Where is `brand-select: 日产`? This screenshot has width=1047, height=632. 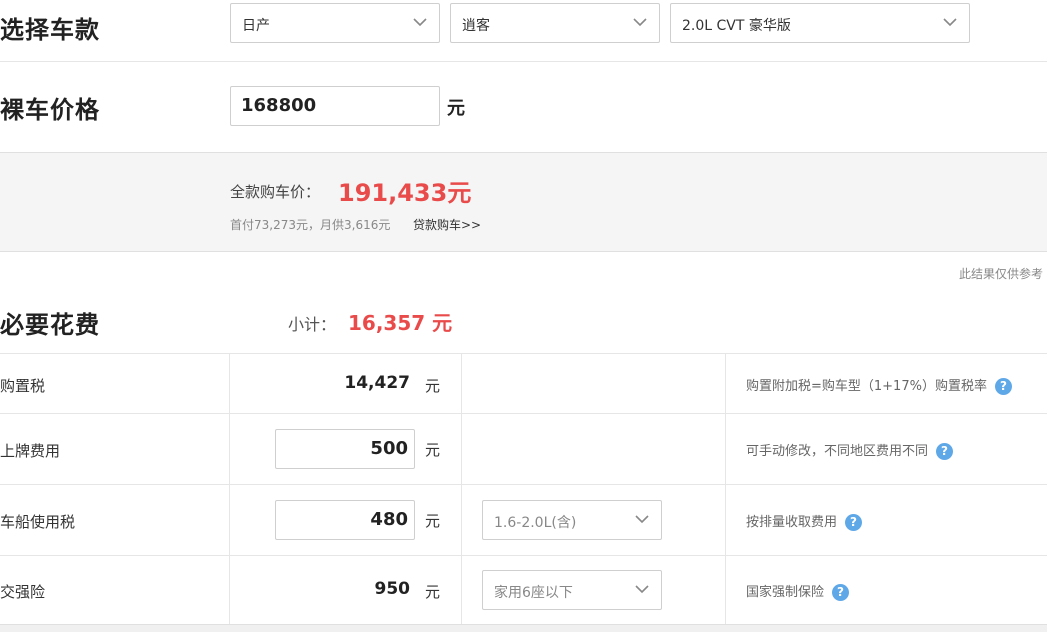 brand-select: 日产 is located at coordinates (335, 23).